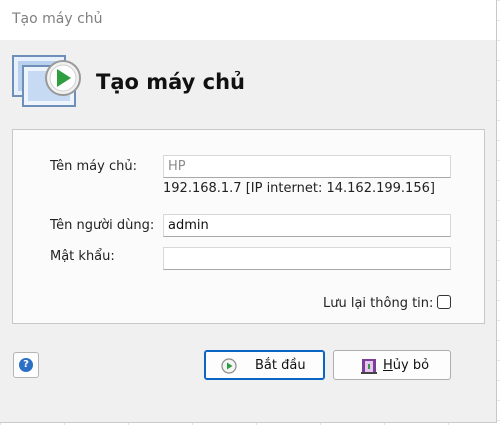 The image size is (500, 425). I want to click on start-button: Bắt đầu, so click(264, 365).